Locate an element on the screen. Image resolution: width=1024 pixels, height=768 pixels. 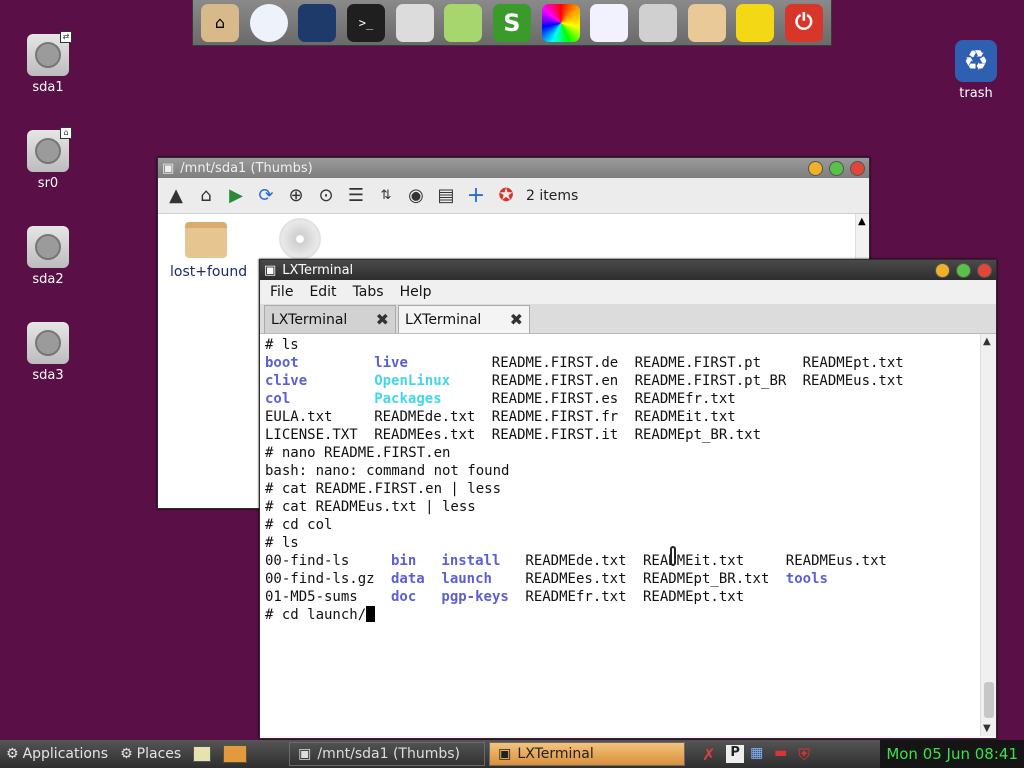
terminal-titlebar: ▣ LXTerminal is located at coordinates (628, 270).